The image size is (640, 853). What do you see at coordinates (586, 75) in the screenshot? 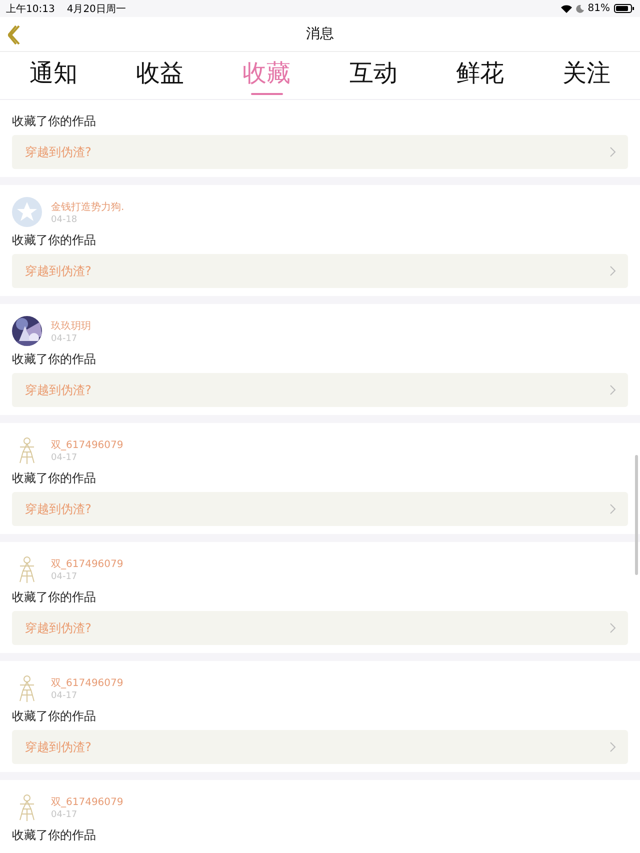
I see `tab: 关注` at bounding box center [586, 75].